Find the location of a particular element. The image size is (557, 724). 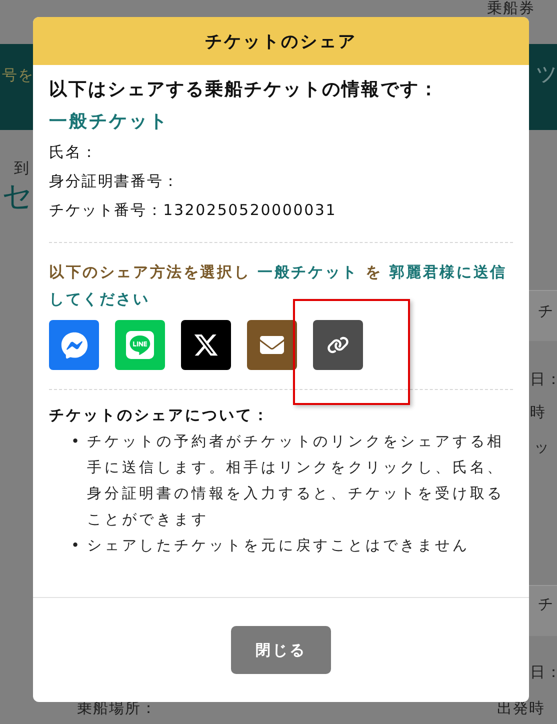

envelope-icon is located at coordinates (272, 345).